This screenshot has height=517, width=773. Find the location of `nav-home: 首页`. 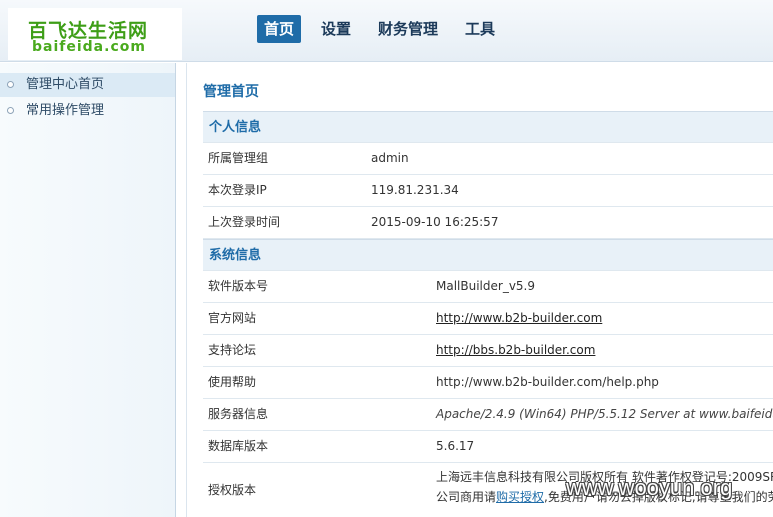

nav-home: 首页 is located at coordinates (279, 29).